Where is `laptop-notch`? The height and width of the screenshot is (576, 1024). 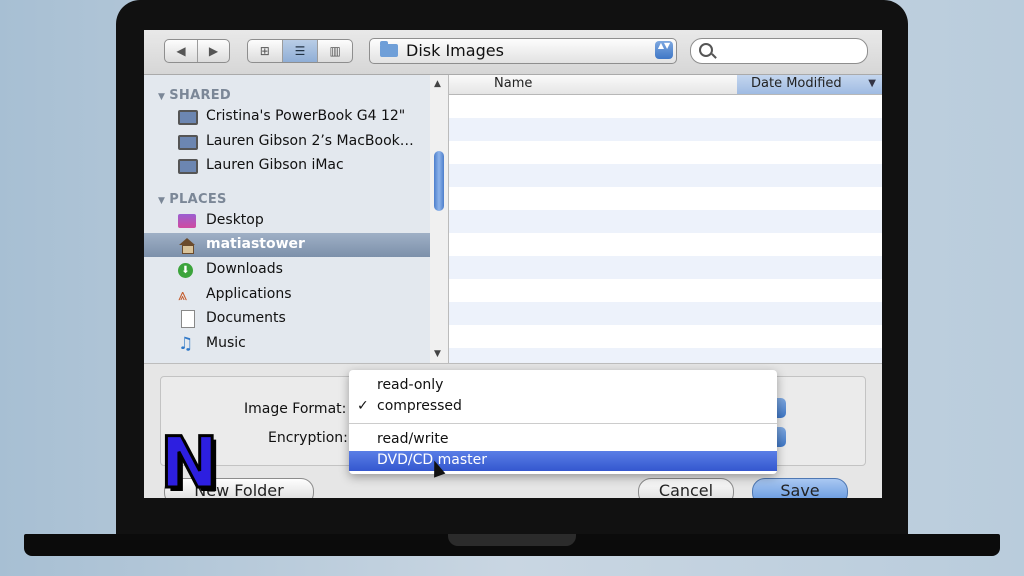
laptop-notch is located at coordinates (512, 540).